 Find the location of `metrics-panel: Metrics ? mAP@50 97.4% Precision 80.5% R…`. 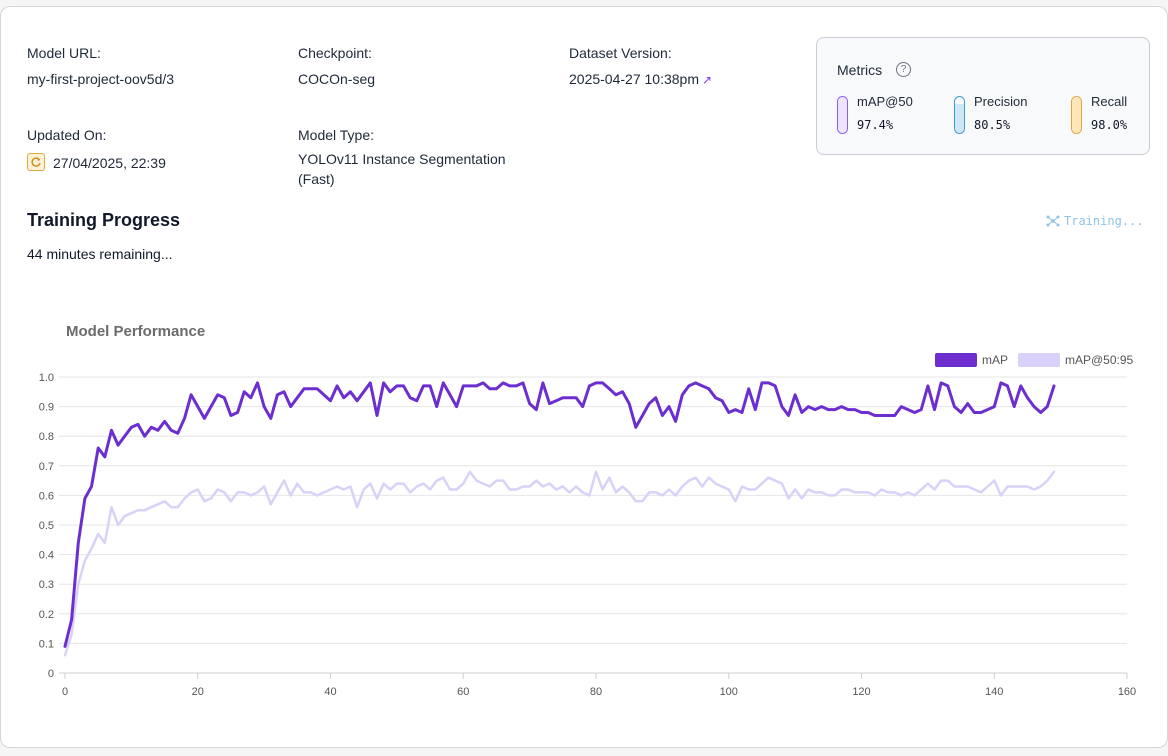

metrics-panel: Metrics ? mAP@50 97.4% Precision 80.5% R… is located at coordinates (983, 96).